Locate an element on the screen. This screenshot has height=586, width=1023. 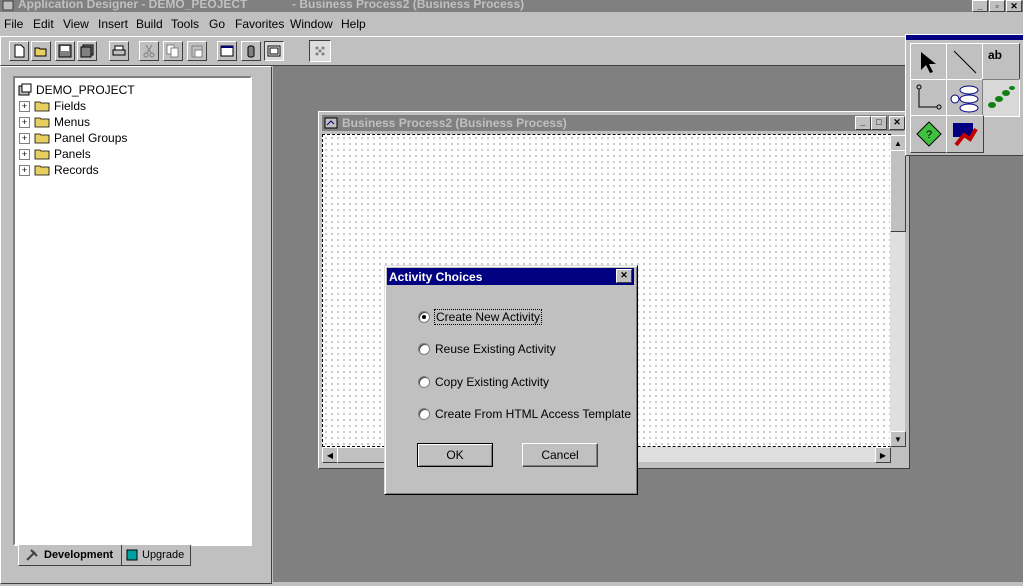
tree-item-label: Records is located at coordinates (76, 170).